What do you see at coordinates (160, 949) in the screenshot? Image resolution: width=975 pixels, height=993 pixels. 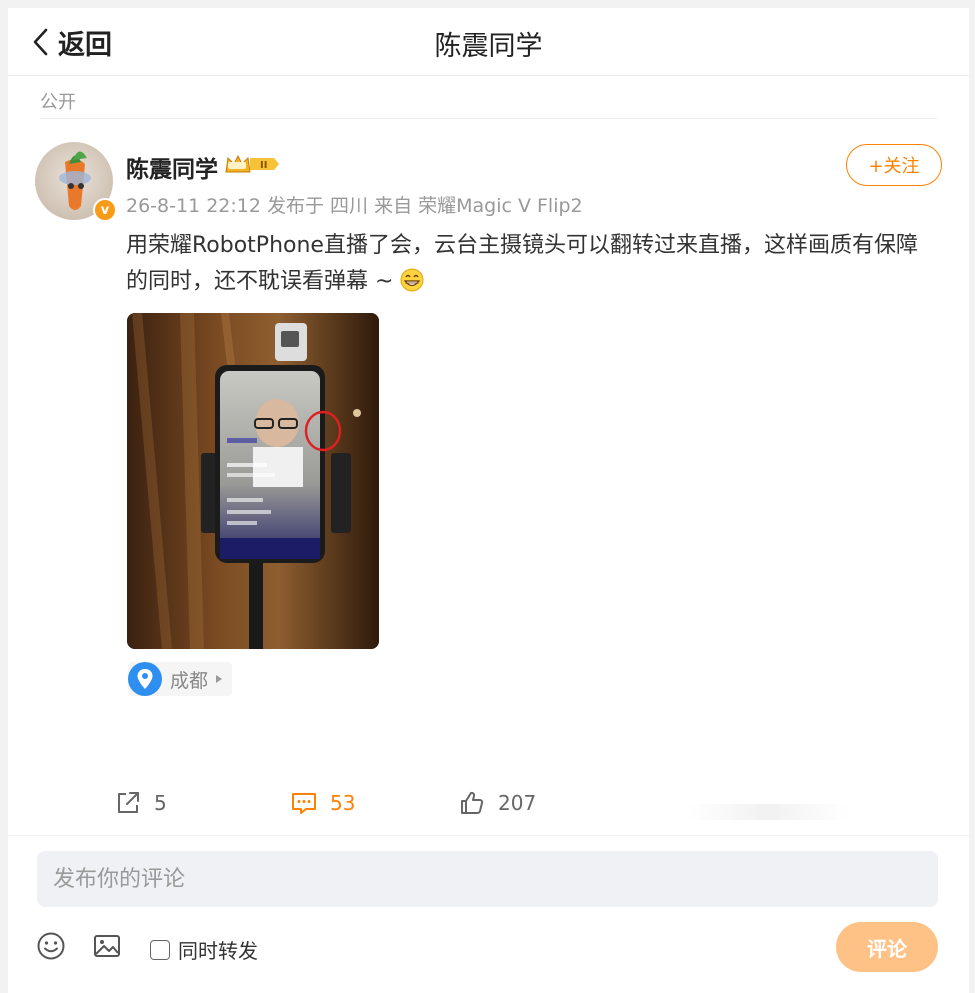 I see `checkbox-box` at bounding box center [160, 949].